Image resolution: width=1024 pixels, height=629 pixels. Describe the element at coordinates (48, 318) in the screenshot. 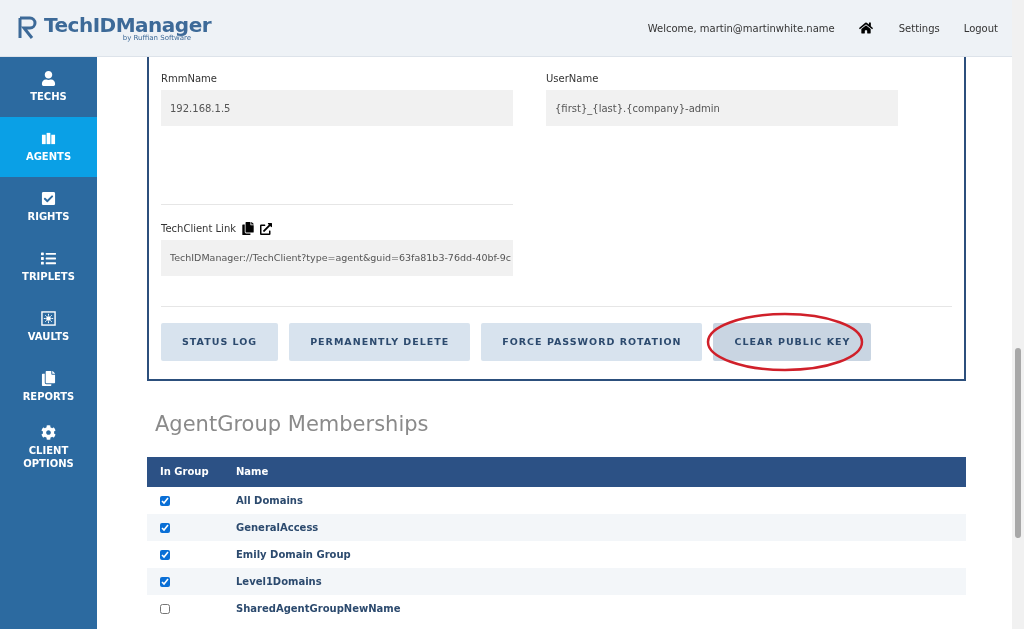

I see `vault-icon` at that location.